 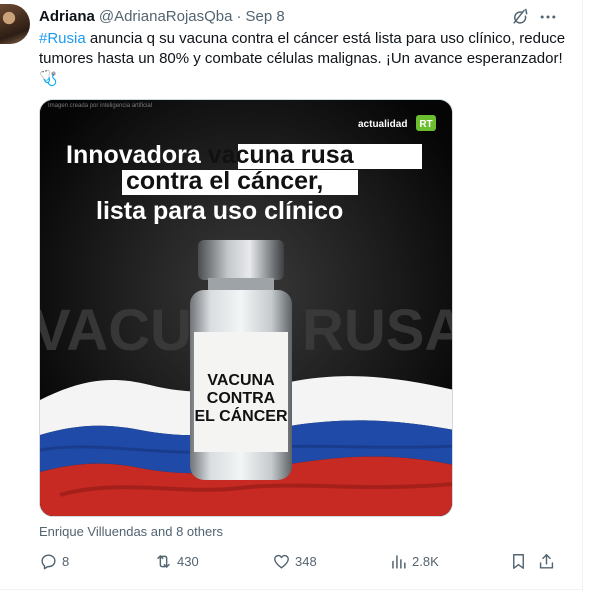 I want to click on more-button, so click(x=548, y=17).